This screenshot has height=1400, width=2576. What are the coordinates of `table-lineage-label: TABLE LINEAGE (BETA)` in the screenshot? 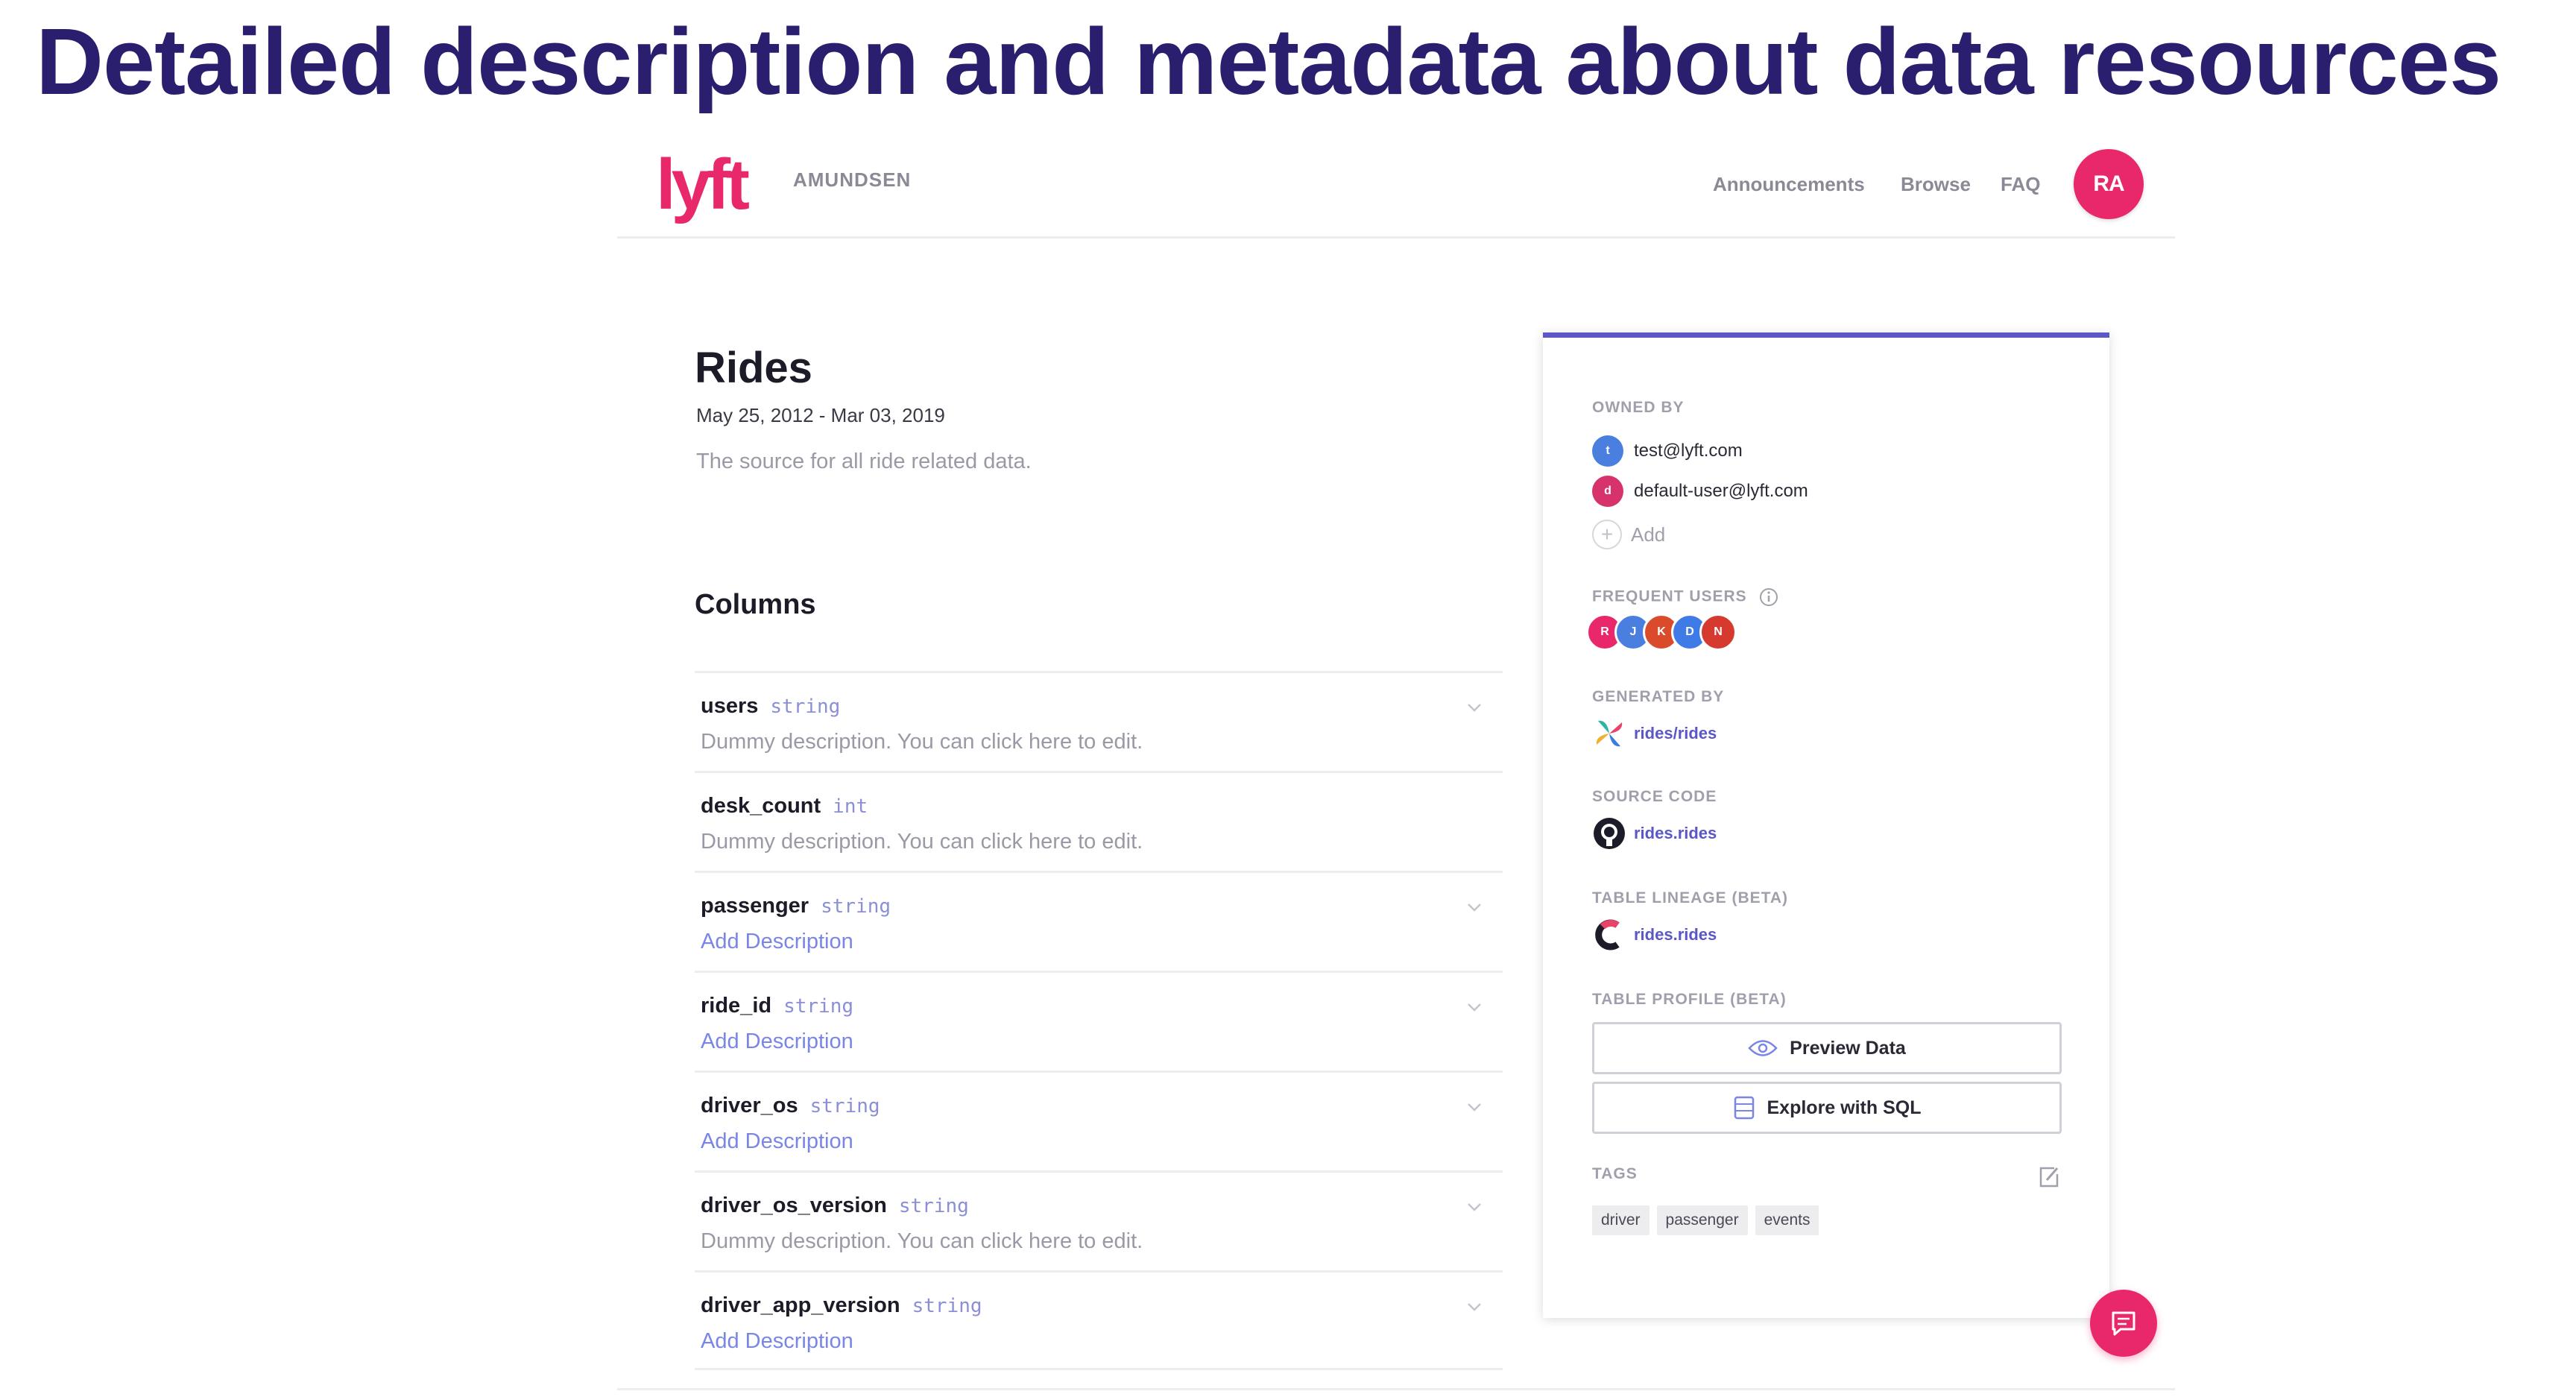 It's located at (1690, 897).